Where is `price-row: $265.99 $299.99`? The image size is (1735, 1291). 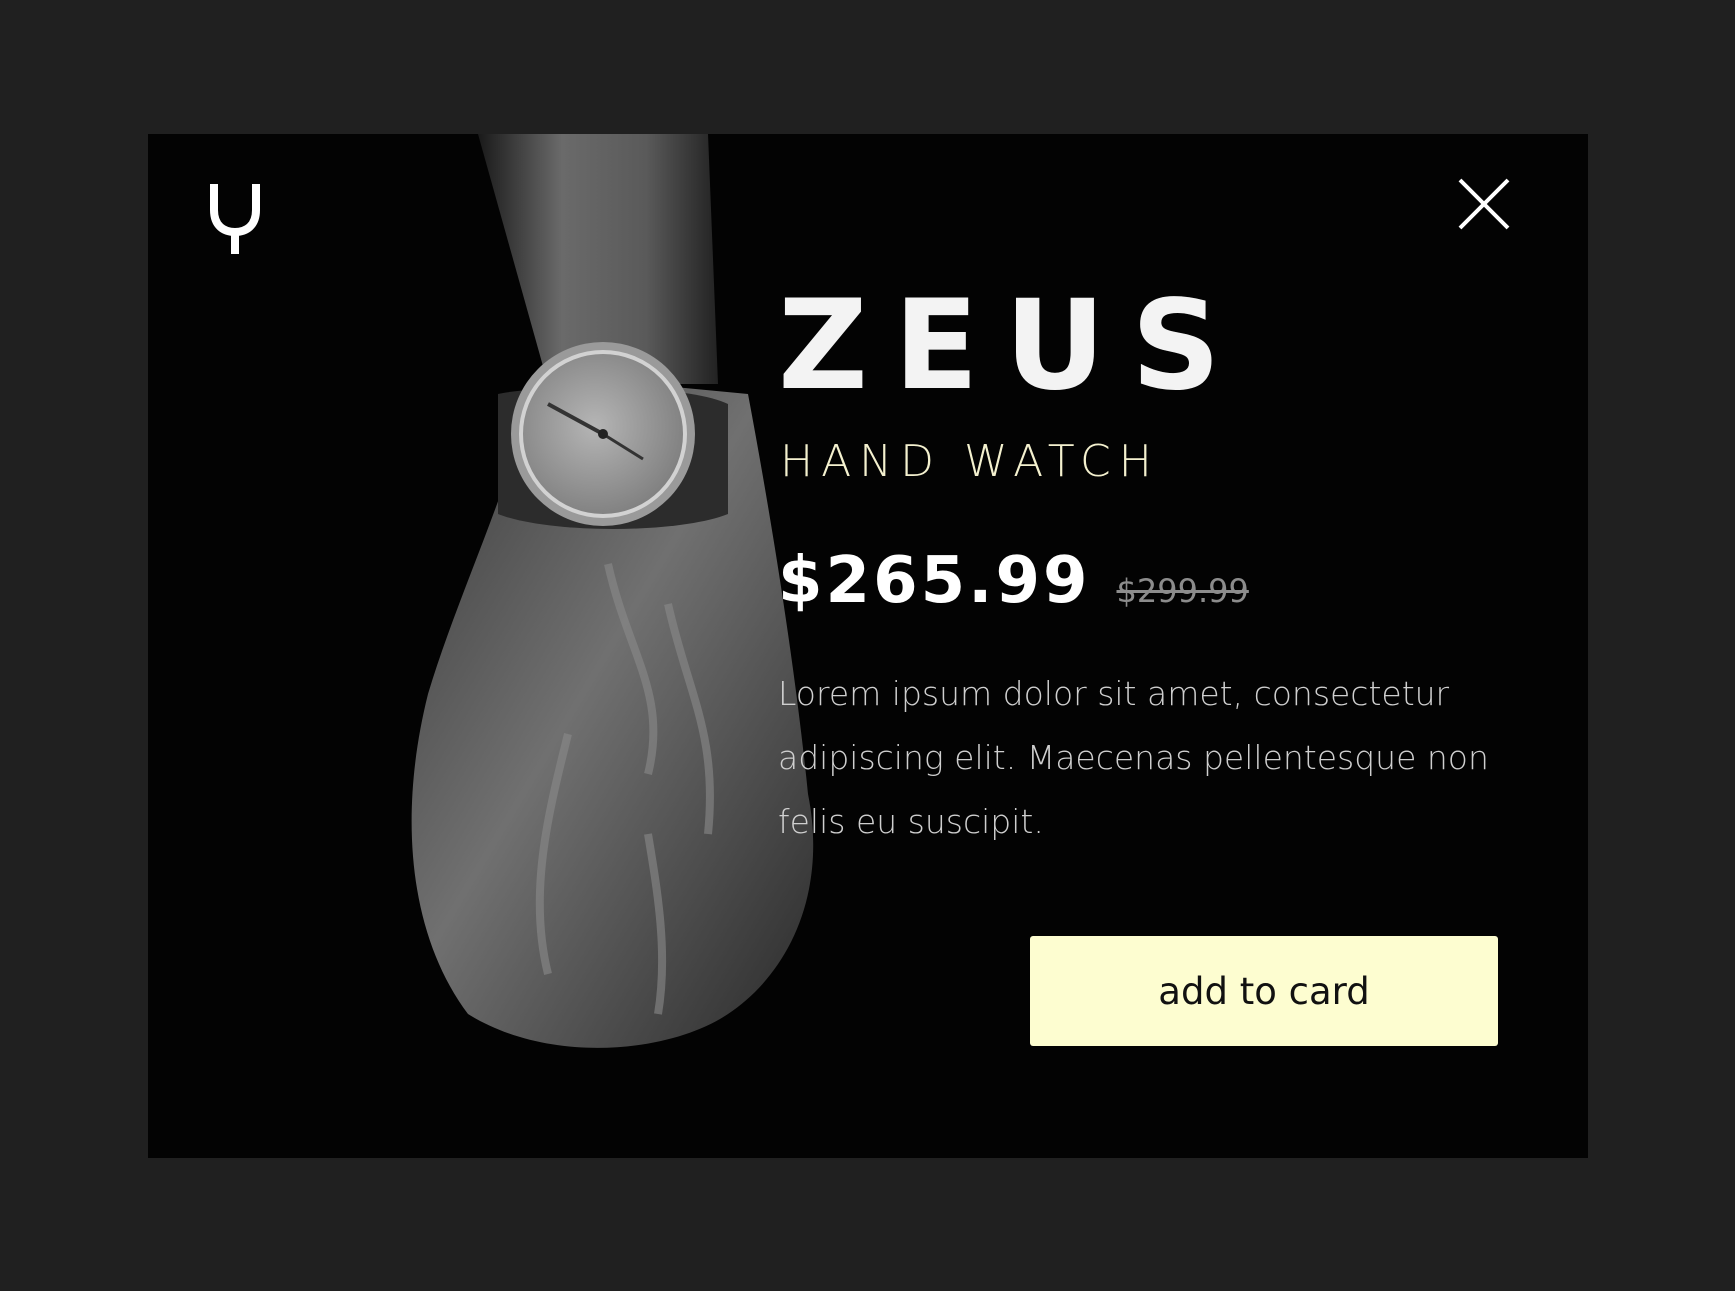 price-row: $265.99 $299.99 is located at coordinates (1013, 581).